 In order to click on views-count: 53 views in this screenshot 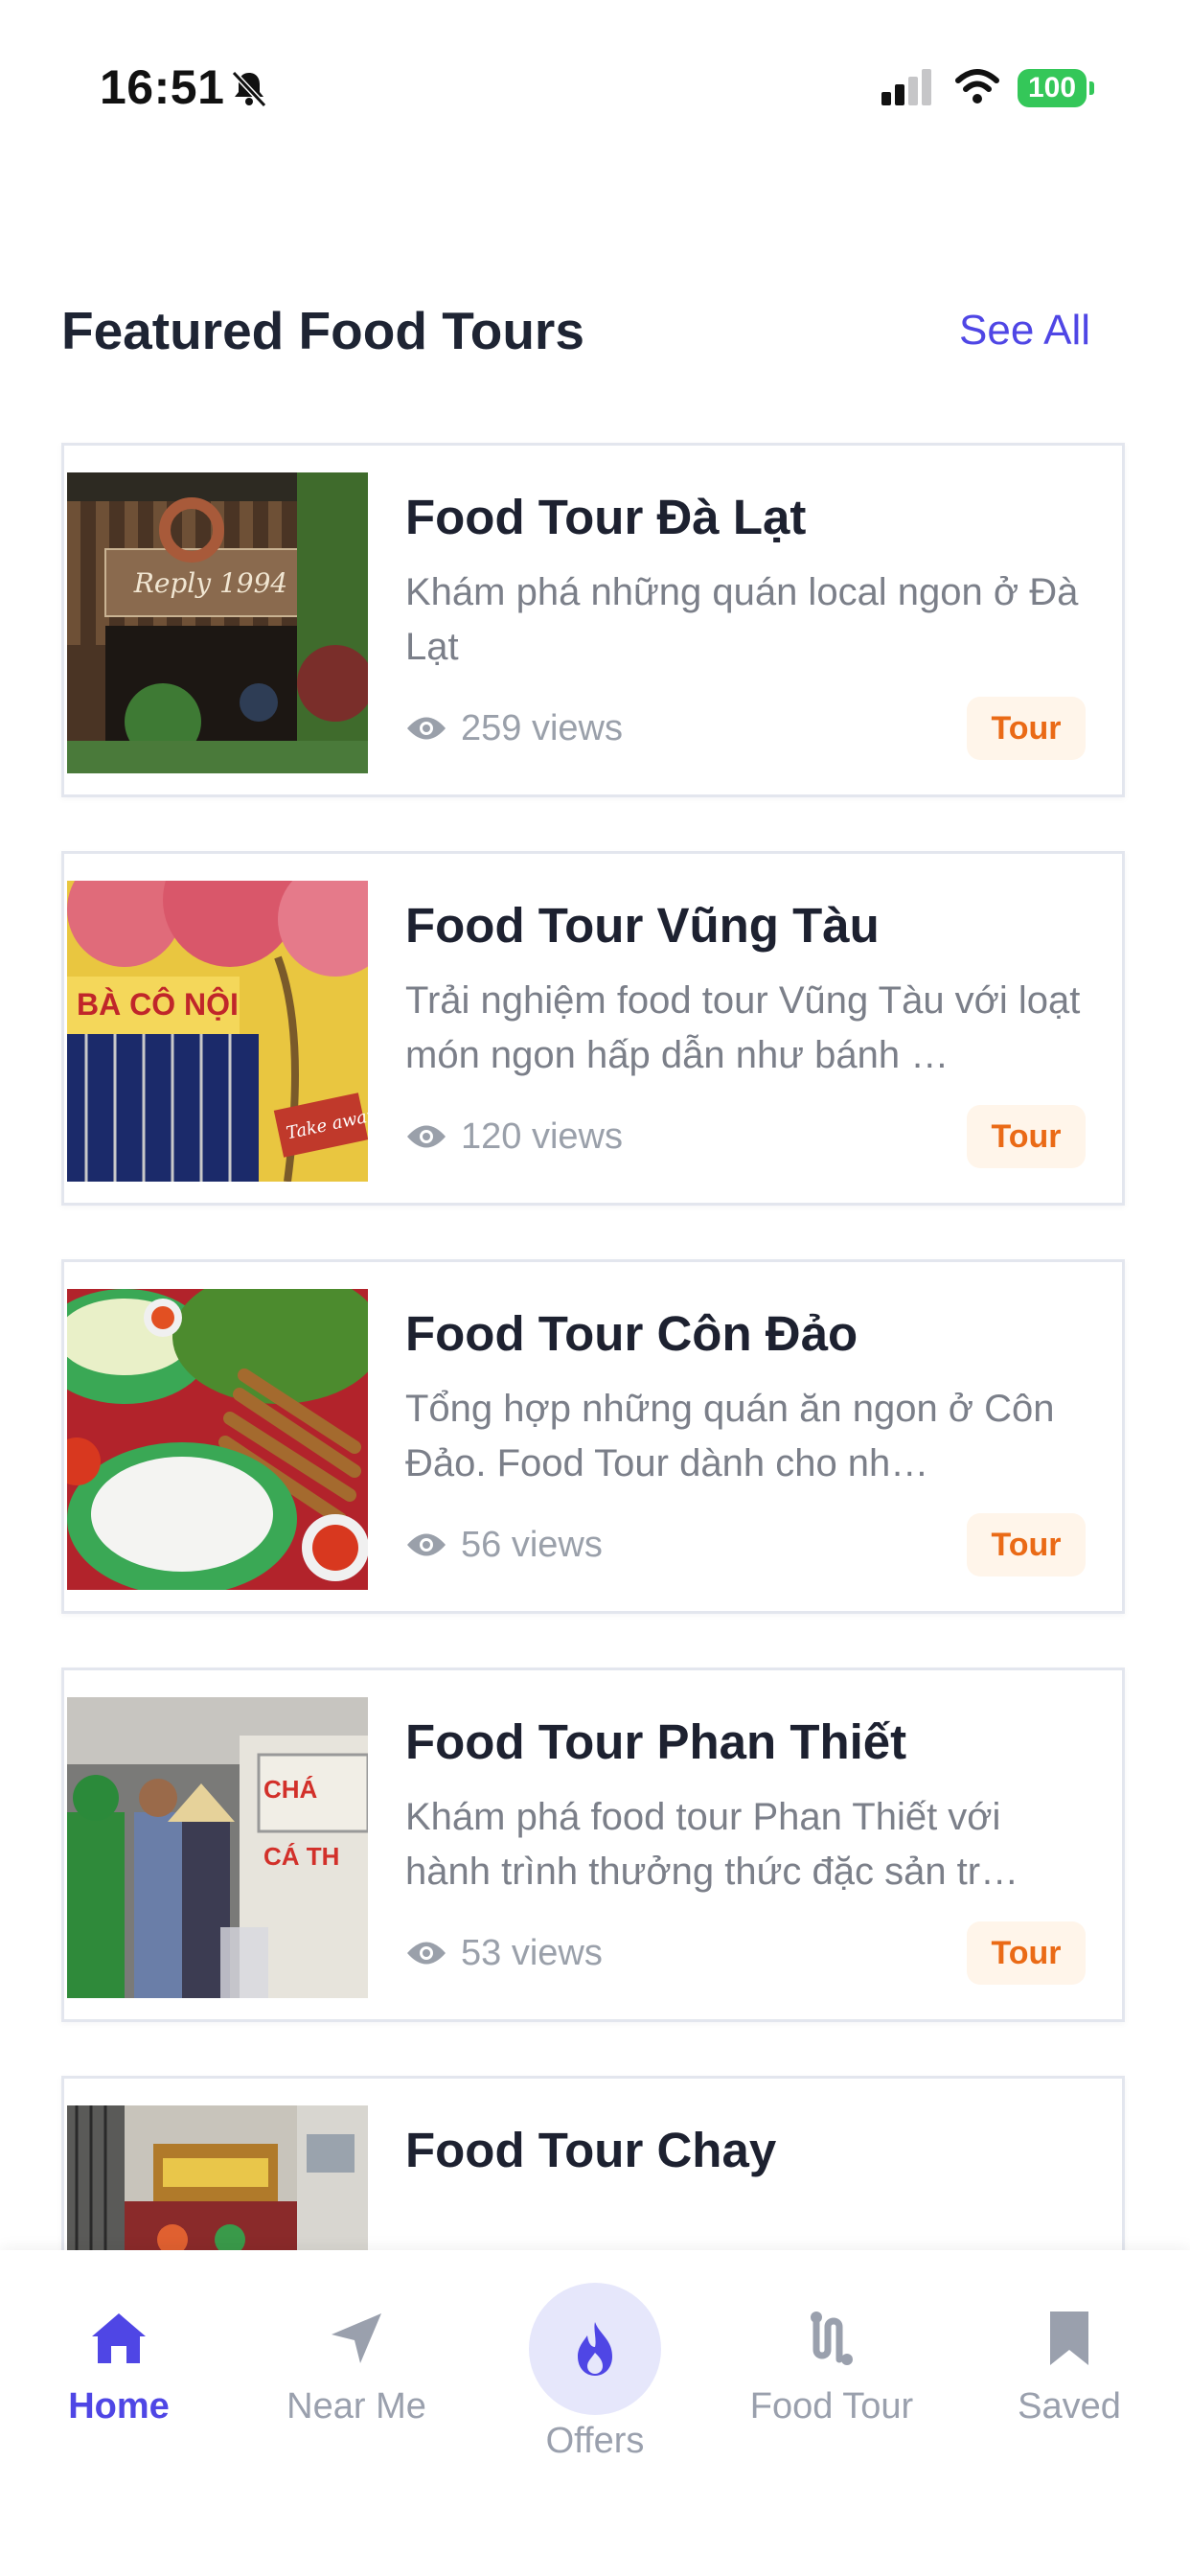, I will do `click(532, 1952)`.